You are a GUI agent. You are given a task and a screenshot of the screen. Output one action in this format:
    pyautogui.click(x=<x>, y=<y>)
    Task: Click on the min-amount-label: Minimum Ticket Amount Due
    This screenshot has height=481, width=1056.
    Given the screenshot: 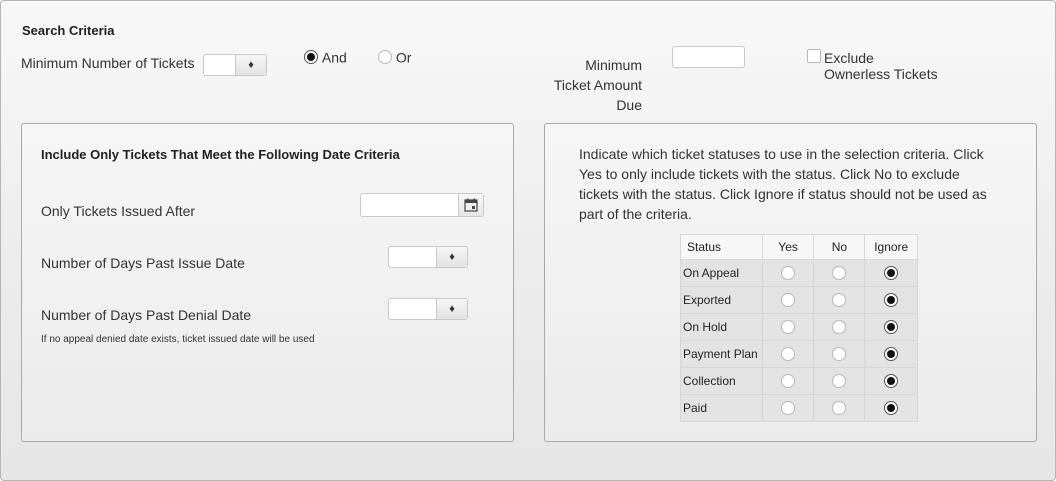 What is the action you would take?
    pyautogui.click(x=591, y=85)
    